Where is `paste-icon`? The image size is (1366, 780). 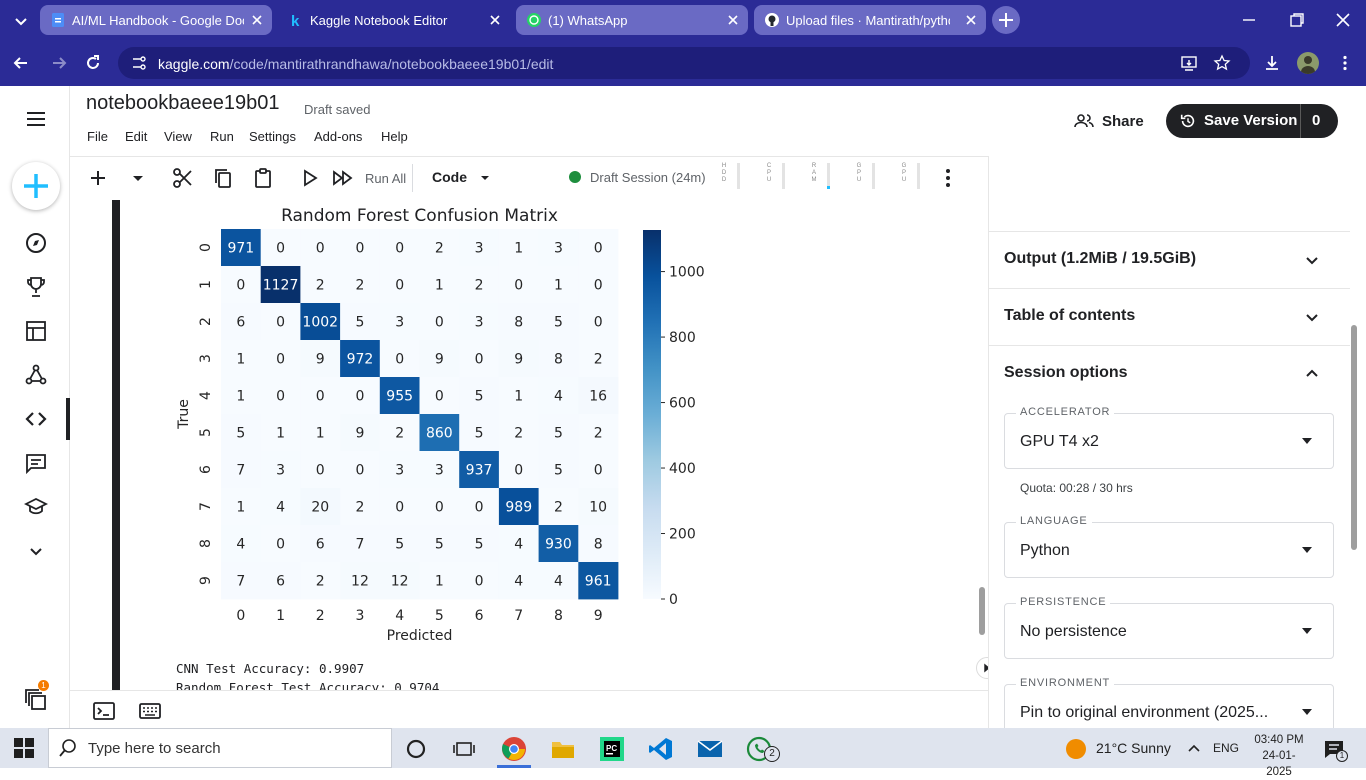 paste-icon is located at coordinates (263, 178).